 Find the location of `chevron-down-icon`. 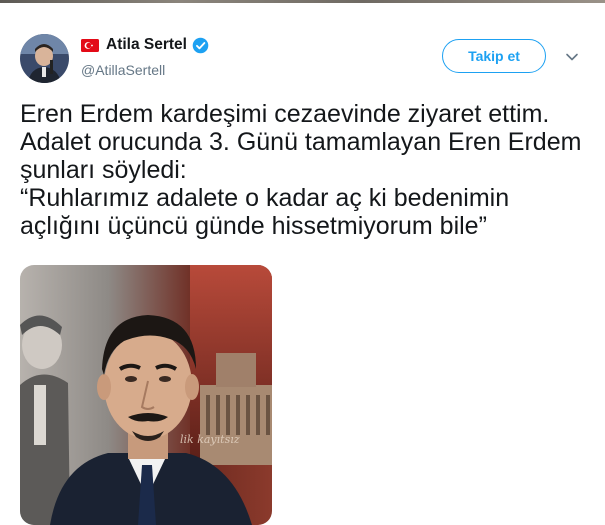

chevron-down-icon is located at coordinates (572, 57).